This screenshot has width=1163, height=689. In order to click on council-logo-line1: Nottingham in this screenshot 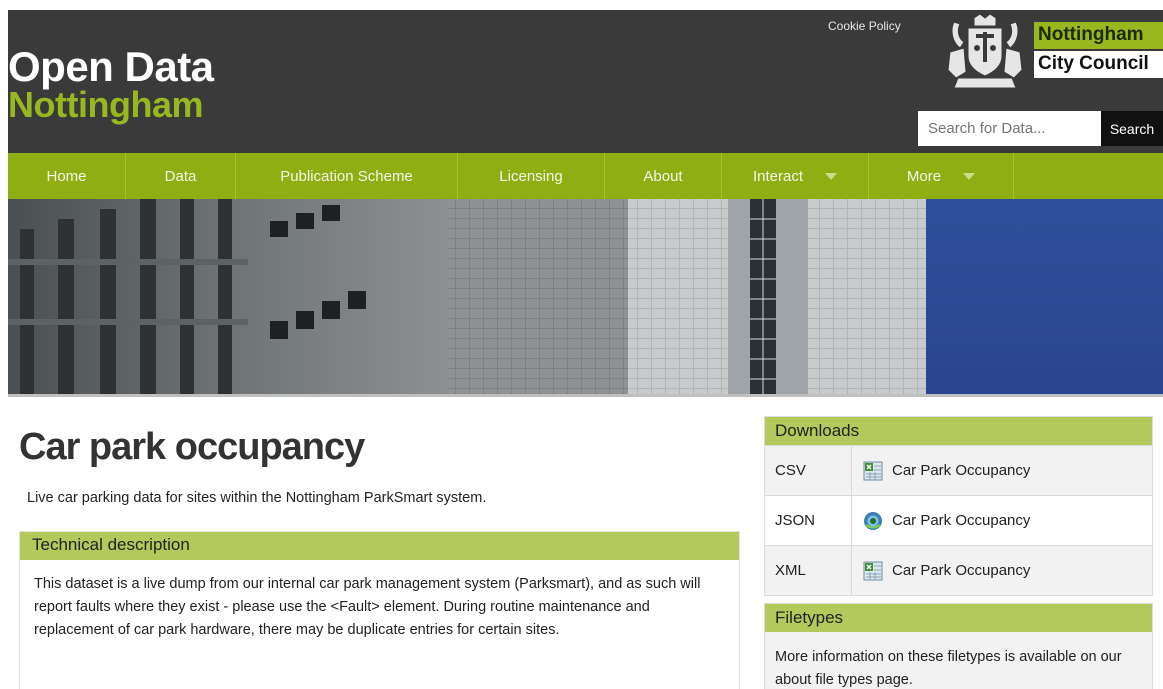, I will do `click(1098, 35)`.